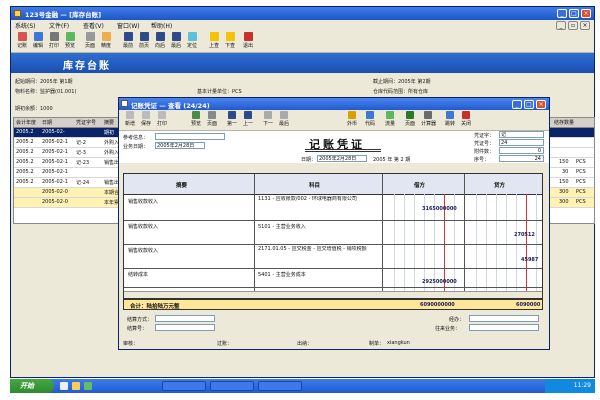 The width and height of the screenshot is (600, 400). I want to click on business-input, so click(504, 327).